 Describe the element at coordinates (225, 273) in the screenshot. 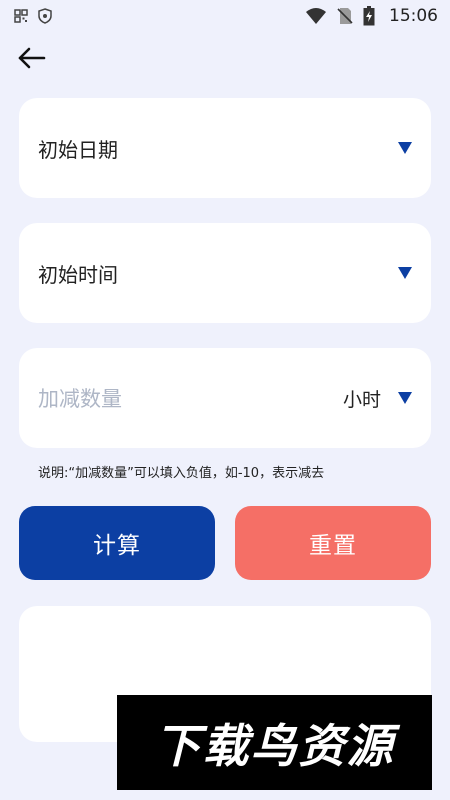

I see `start-time-selector: 初始时间` at that location.